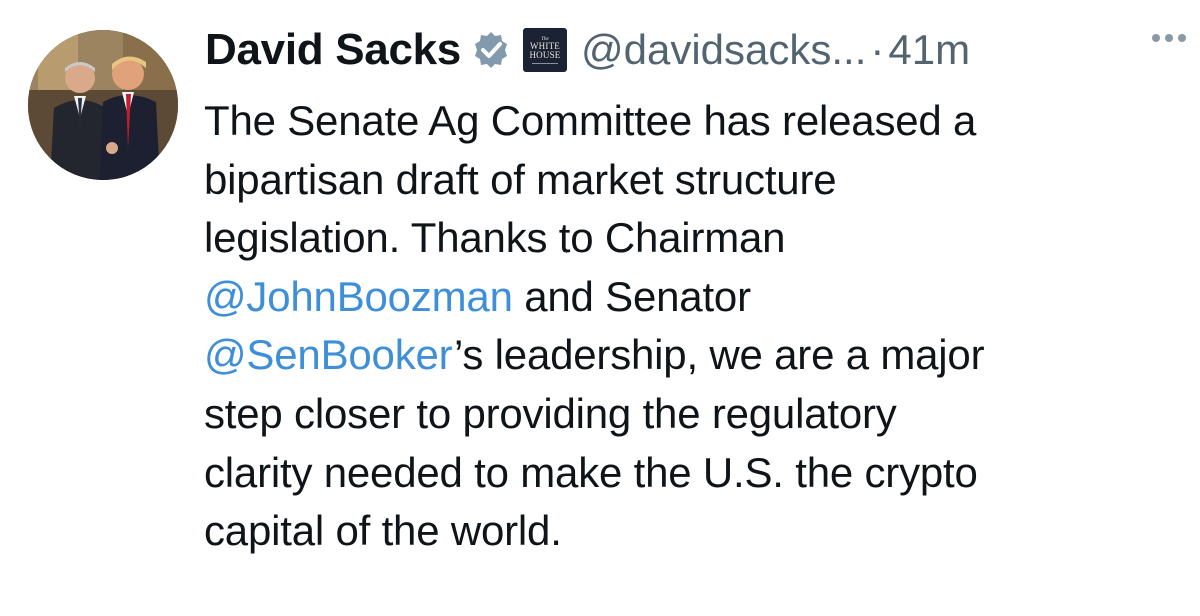 The image size is (1200, 616). Describe the element at coordinates (545, 54) in the screenshot. I see `affiliation-line2: HOUSE` at that location.